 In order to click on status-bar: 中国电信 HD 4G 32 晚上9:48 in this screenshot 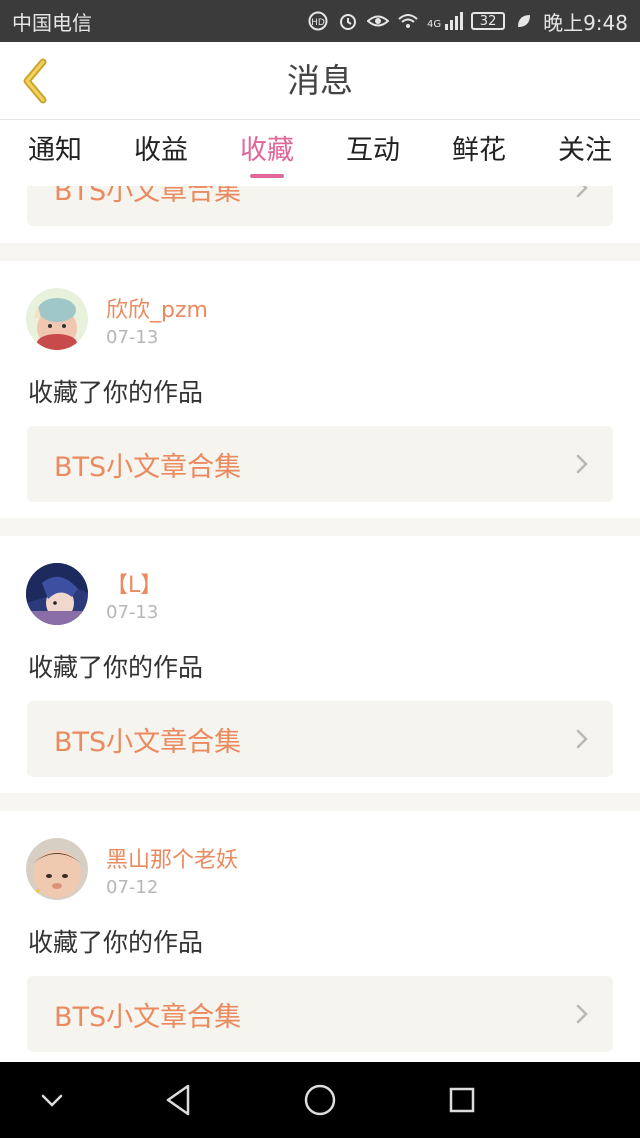, I will do `click(320, 21)`.